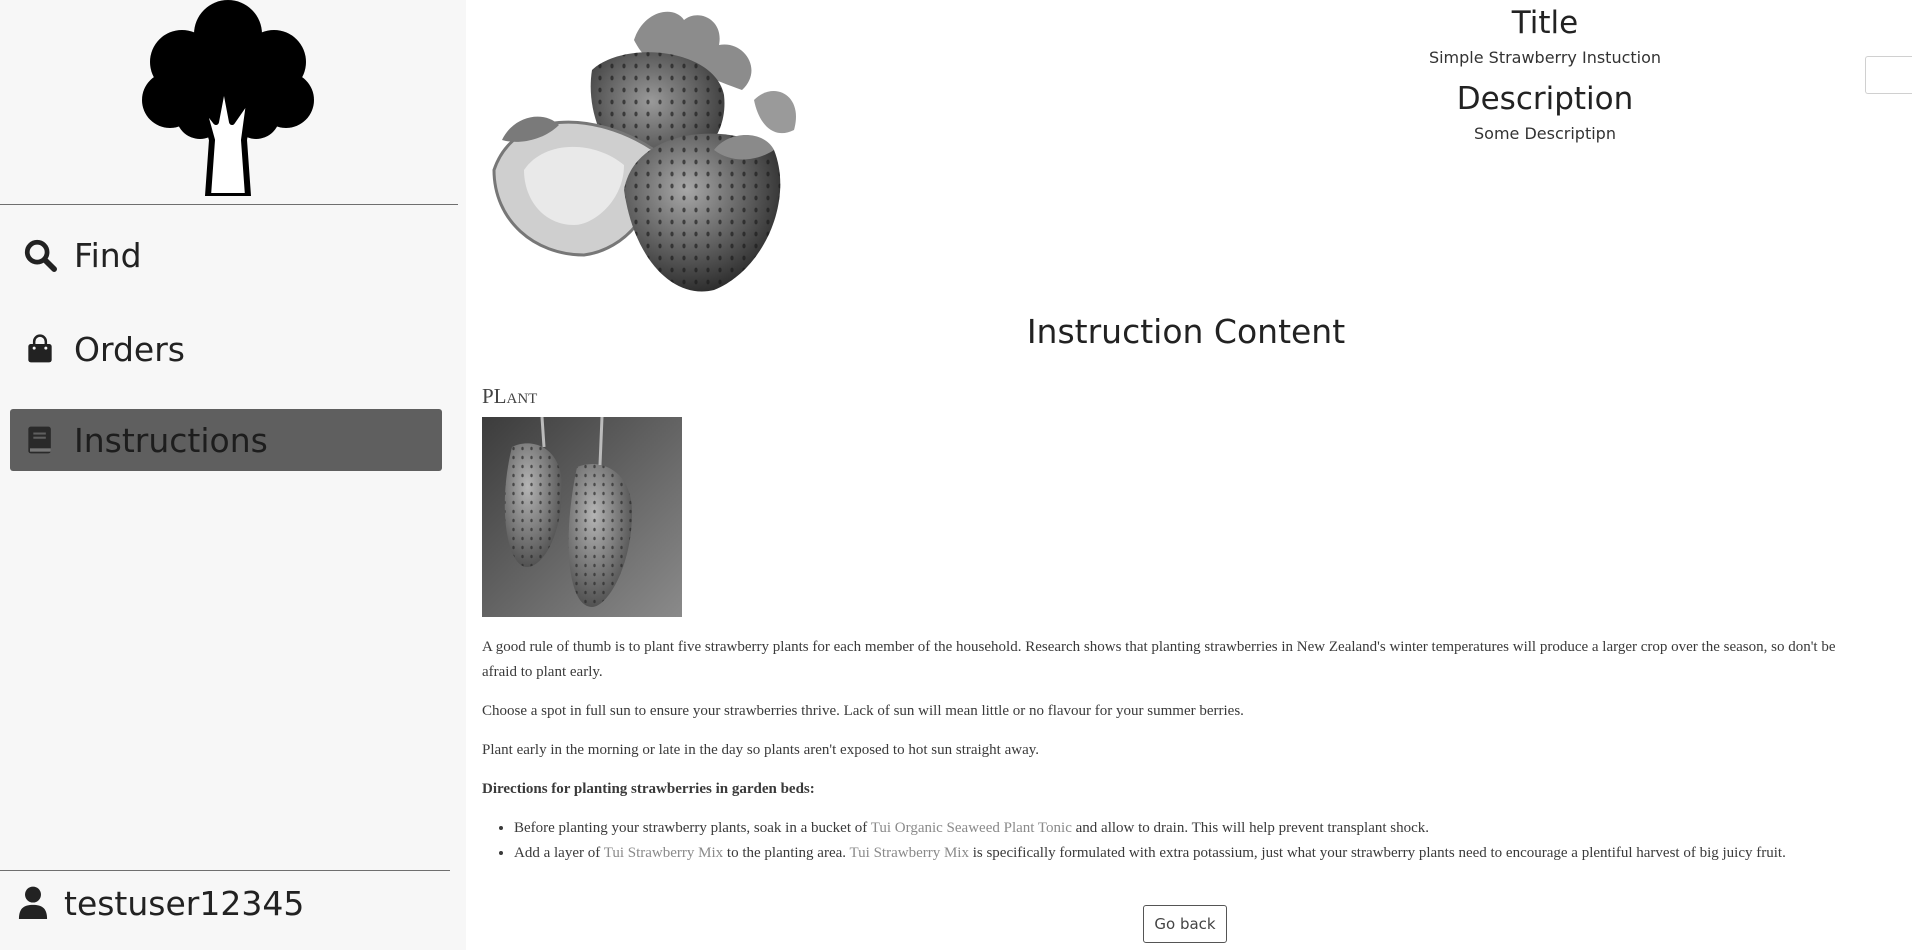  What do you see at coordinates (108, 255) in the screenshot?
I see `sidebar-item-label: Find` at bounding box center [108, 255].